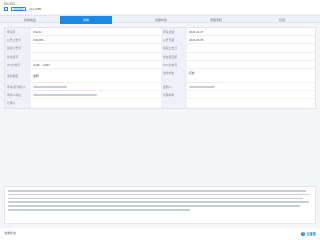 Image resolution: width=320 pixels, height=240 pixels. I want to click on value-priority-no, so click(96, 56).